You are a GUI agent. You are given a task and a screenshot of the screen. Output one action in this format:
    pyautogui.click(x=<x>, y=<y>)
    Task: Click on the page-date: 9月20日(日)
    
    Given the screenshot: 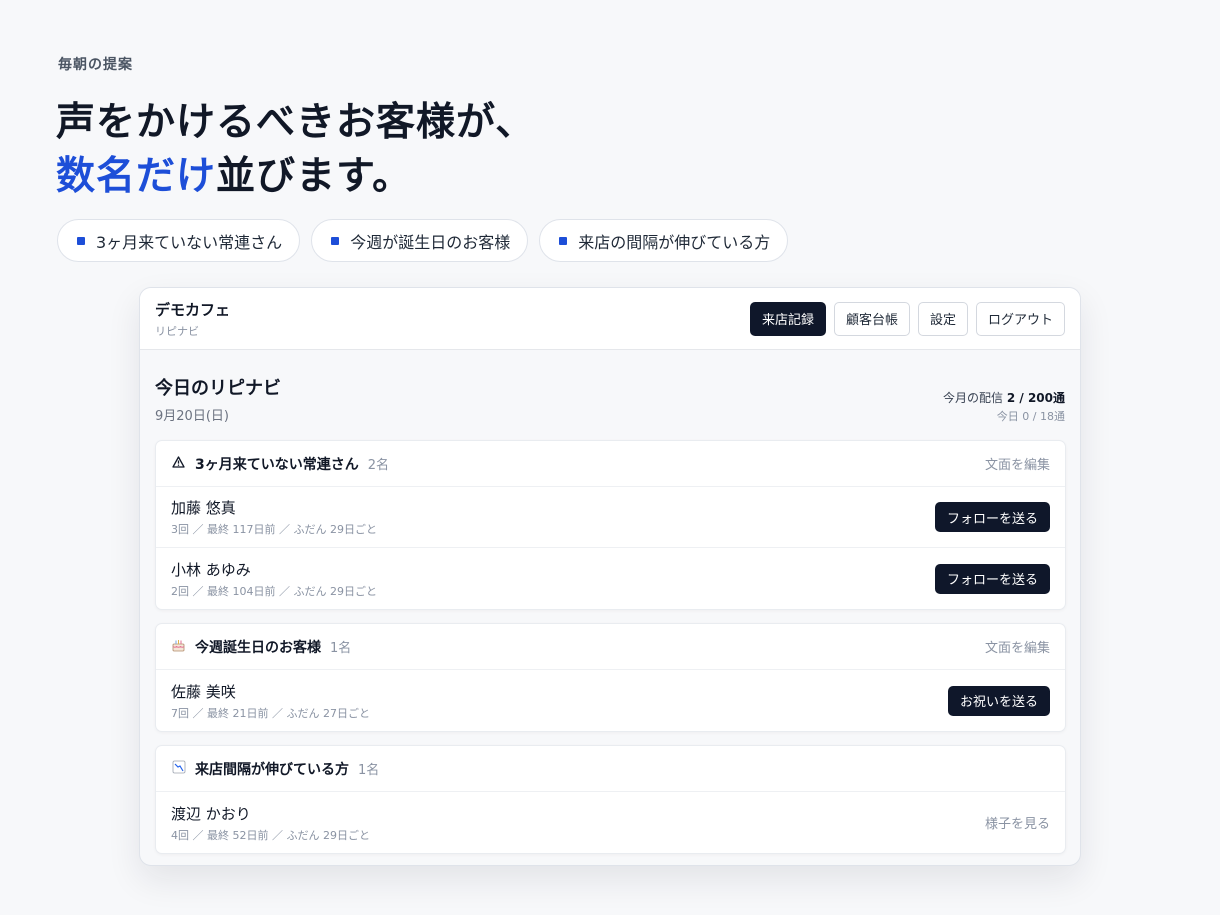 What is the action you would take?
    pyautogui.click(x=192, y=416)
    